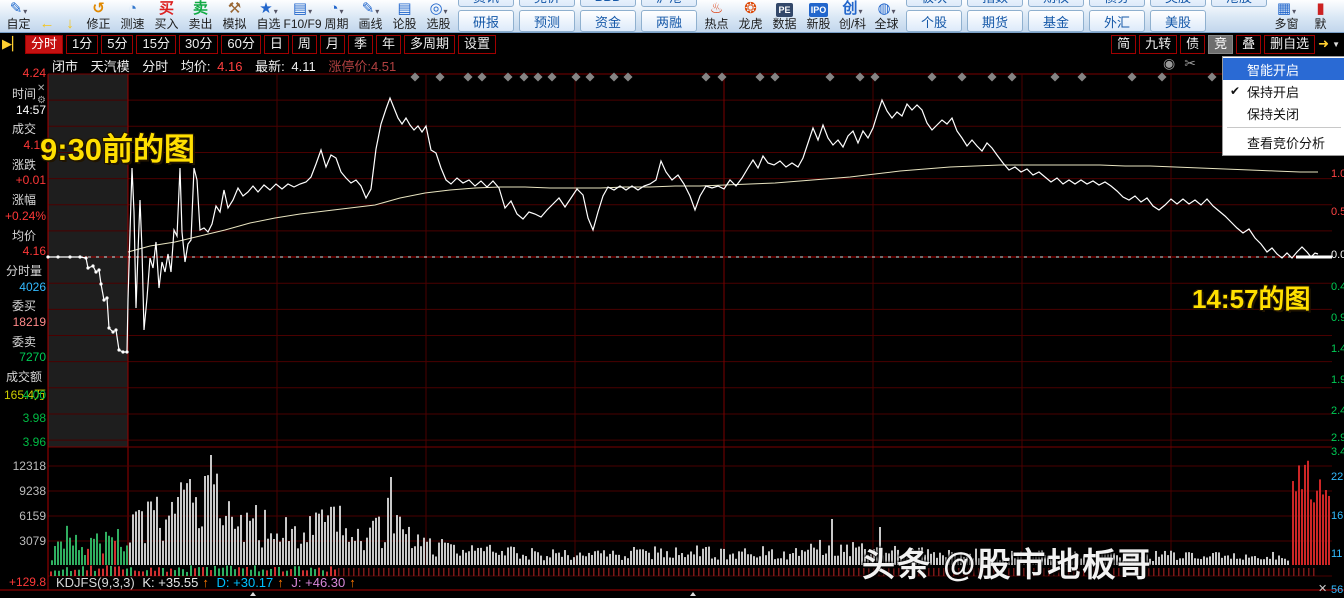 The height and width of the screenshot is (598, 1344). Describe the element at coordinates (23, 235) in the screenshot. I see `sidebar-label-均价: 均价` at that location.